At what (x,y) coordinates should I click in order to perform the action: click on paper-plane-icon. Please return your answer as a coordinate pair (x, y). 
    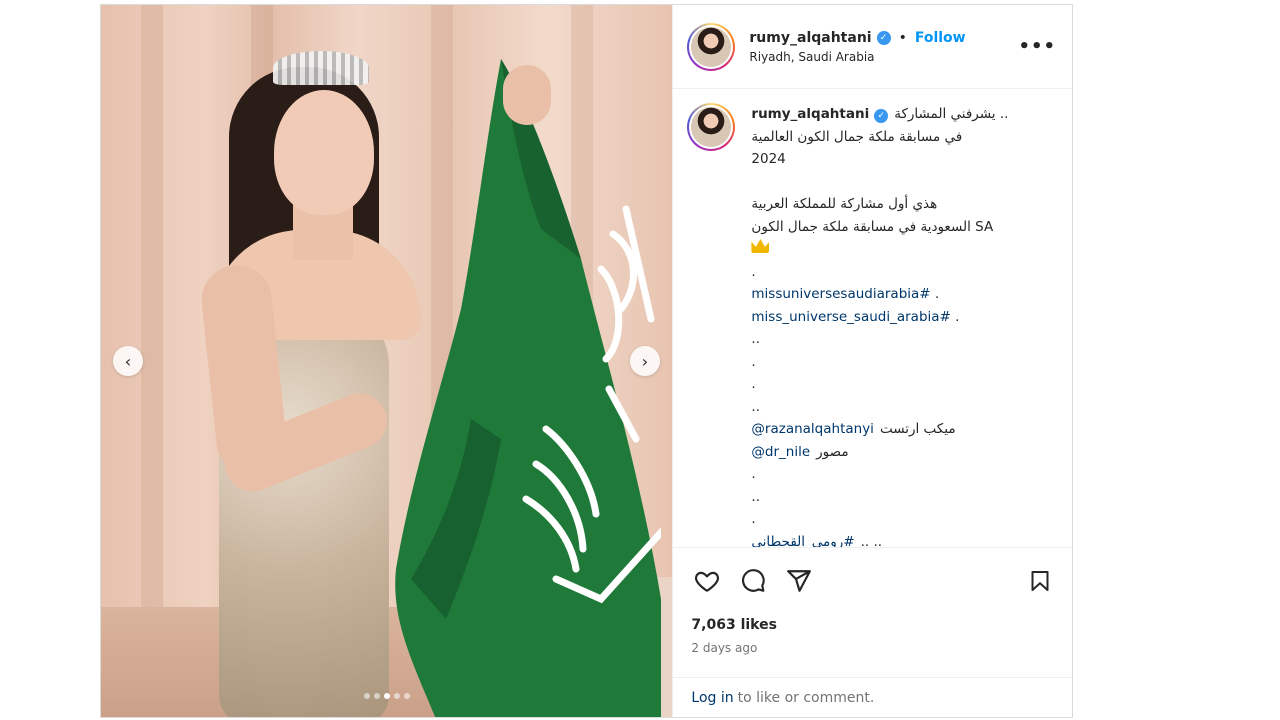
    Looking at the image, I should click on (799, 580).